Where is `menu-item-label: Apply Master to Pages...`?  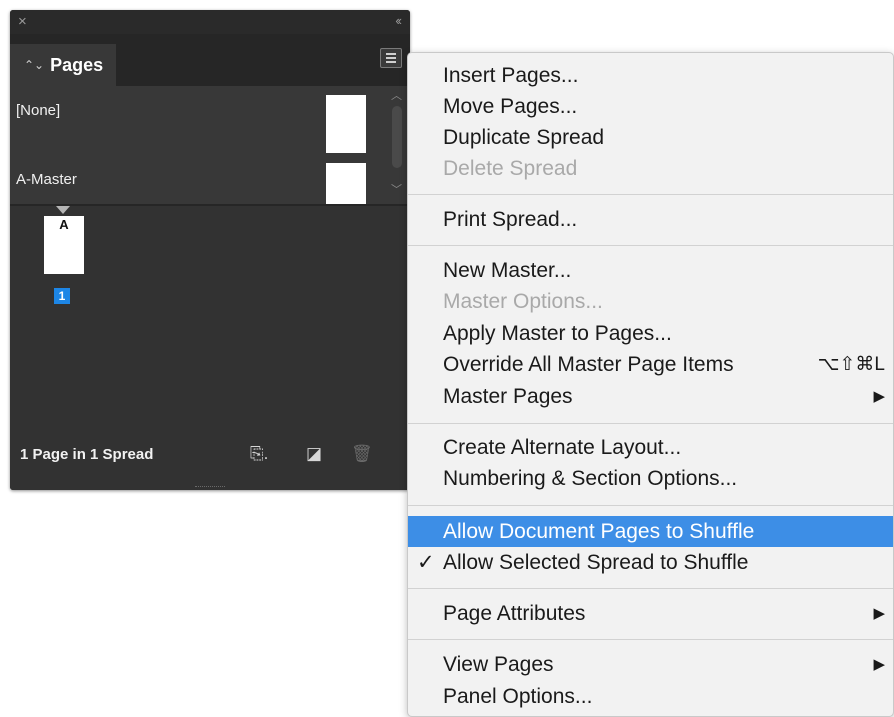 menu-item-label: Apply Master to Pages... is located at coordinates (557, 333).